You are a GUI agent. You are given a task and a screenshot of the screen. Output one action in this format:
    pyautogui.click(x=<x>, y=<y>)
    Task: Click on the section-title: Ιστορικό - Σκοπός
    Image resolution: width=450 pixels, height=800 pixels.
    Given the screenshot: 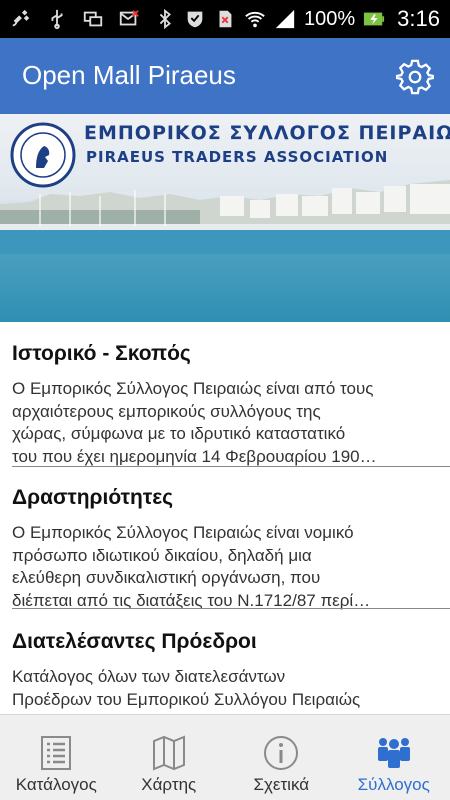 What is the action you would take?
    pyautogui.click(x=101, y=353)
    